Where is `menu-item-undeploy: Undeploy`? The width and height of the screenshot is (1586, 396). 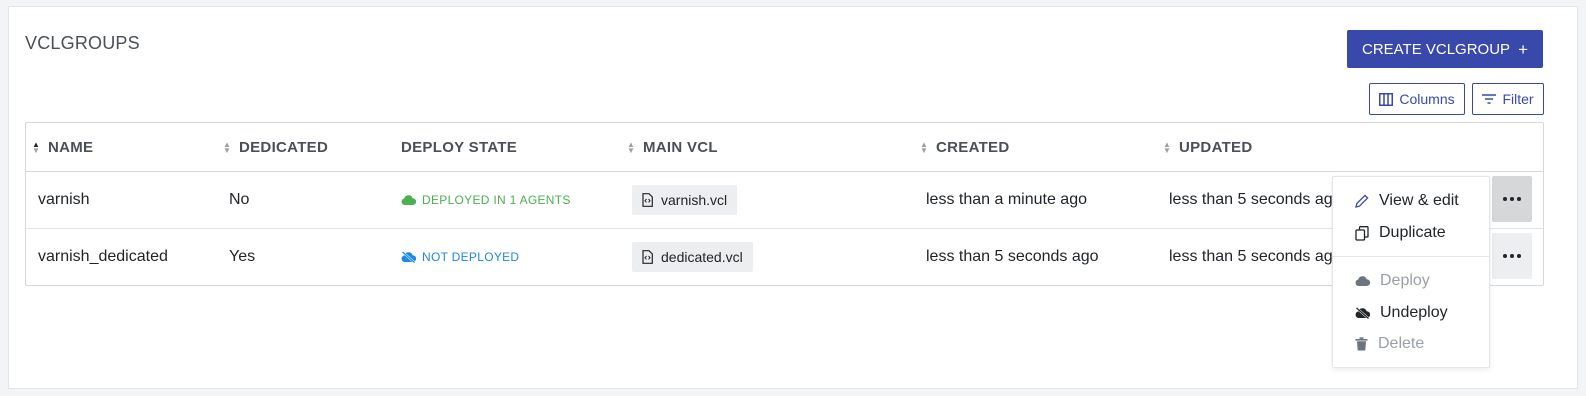
menu-item-undeploy: Undeploy is located at coordinates (1411, 313).